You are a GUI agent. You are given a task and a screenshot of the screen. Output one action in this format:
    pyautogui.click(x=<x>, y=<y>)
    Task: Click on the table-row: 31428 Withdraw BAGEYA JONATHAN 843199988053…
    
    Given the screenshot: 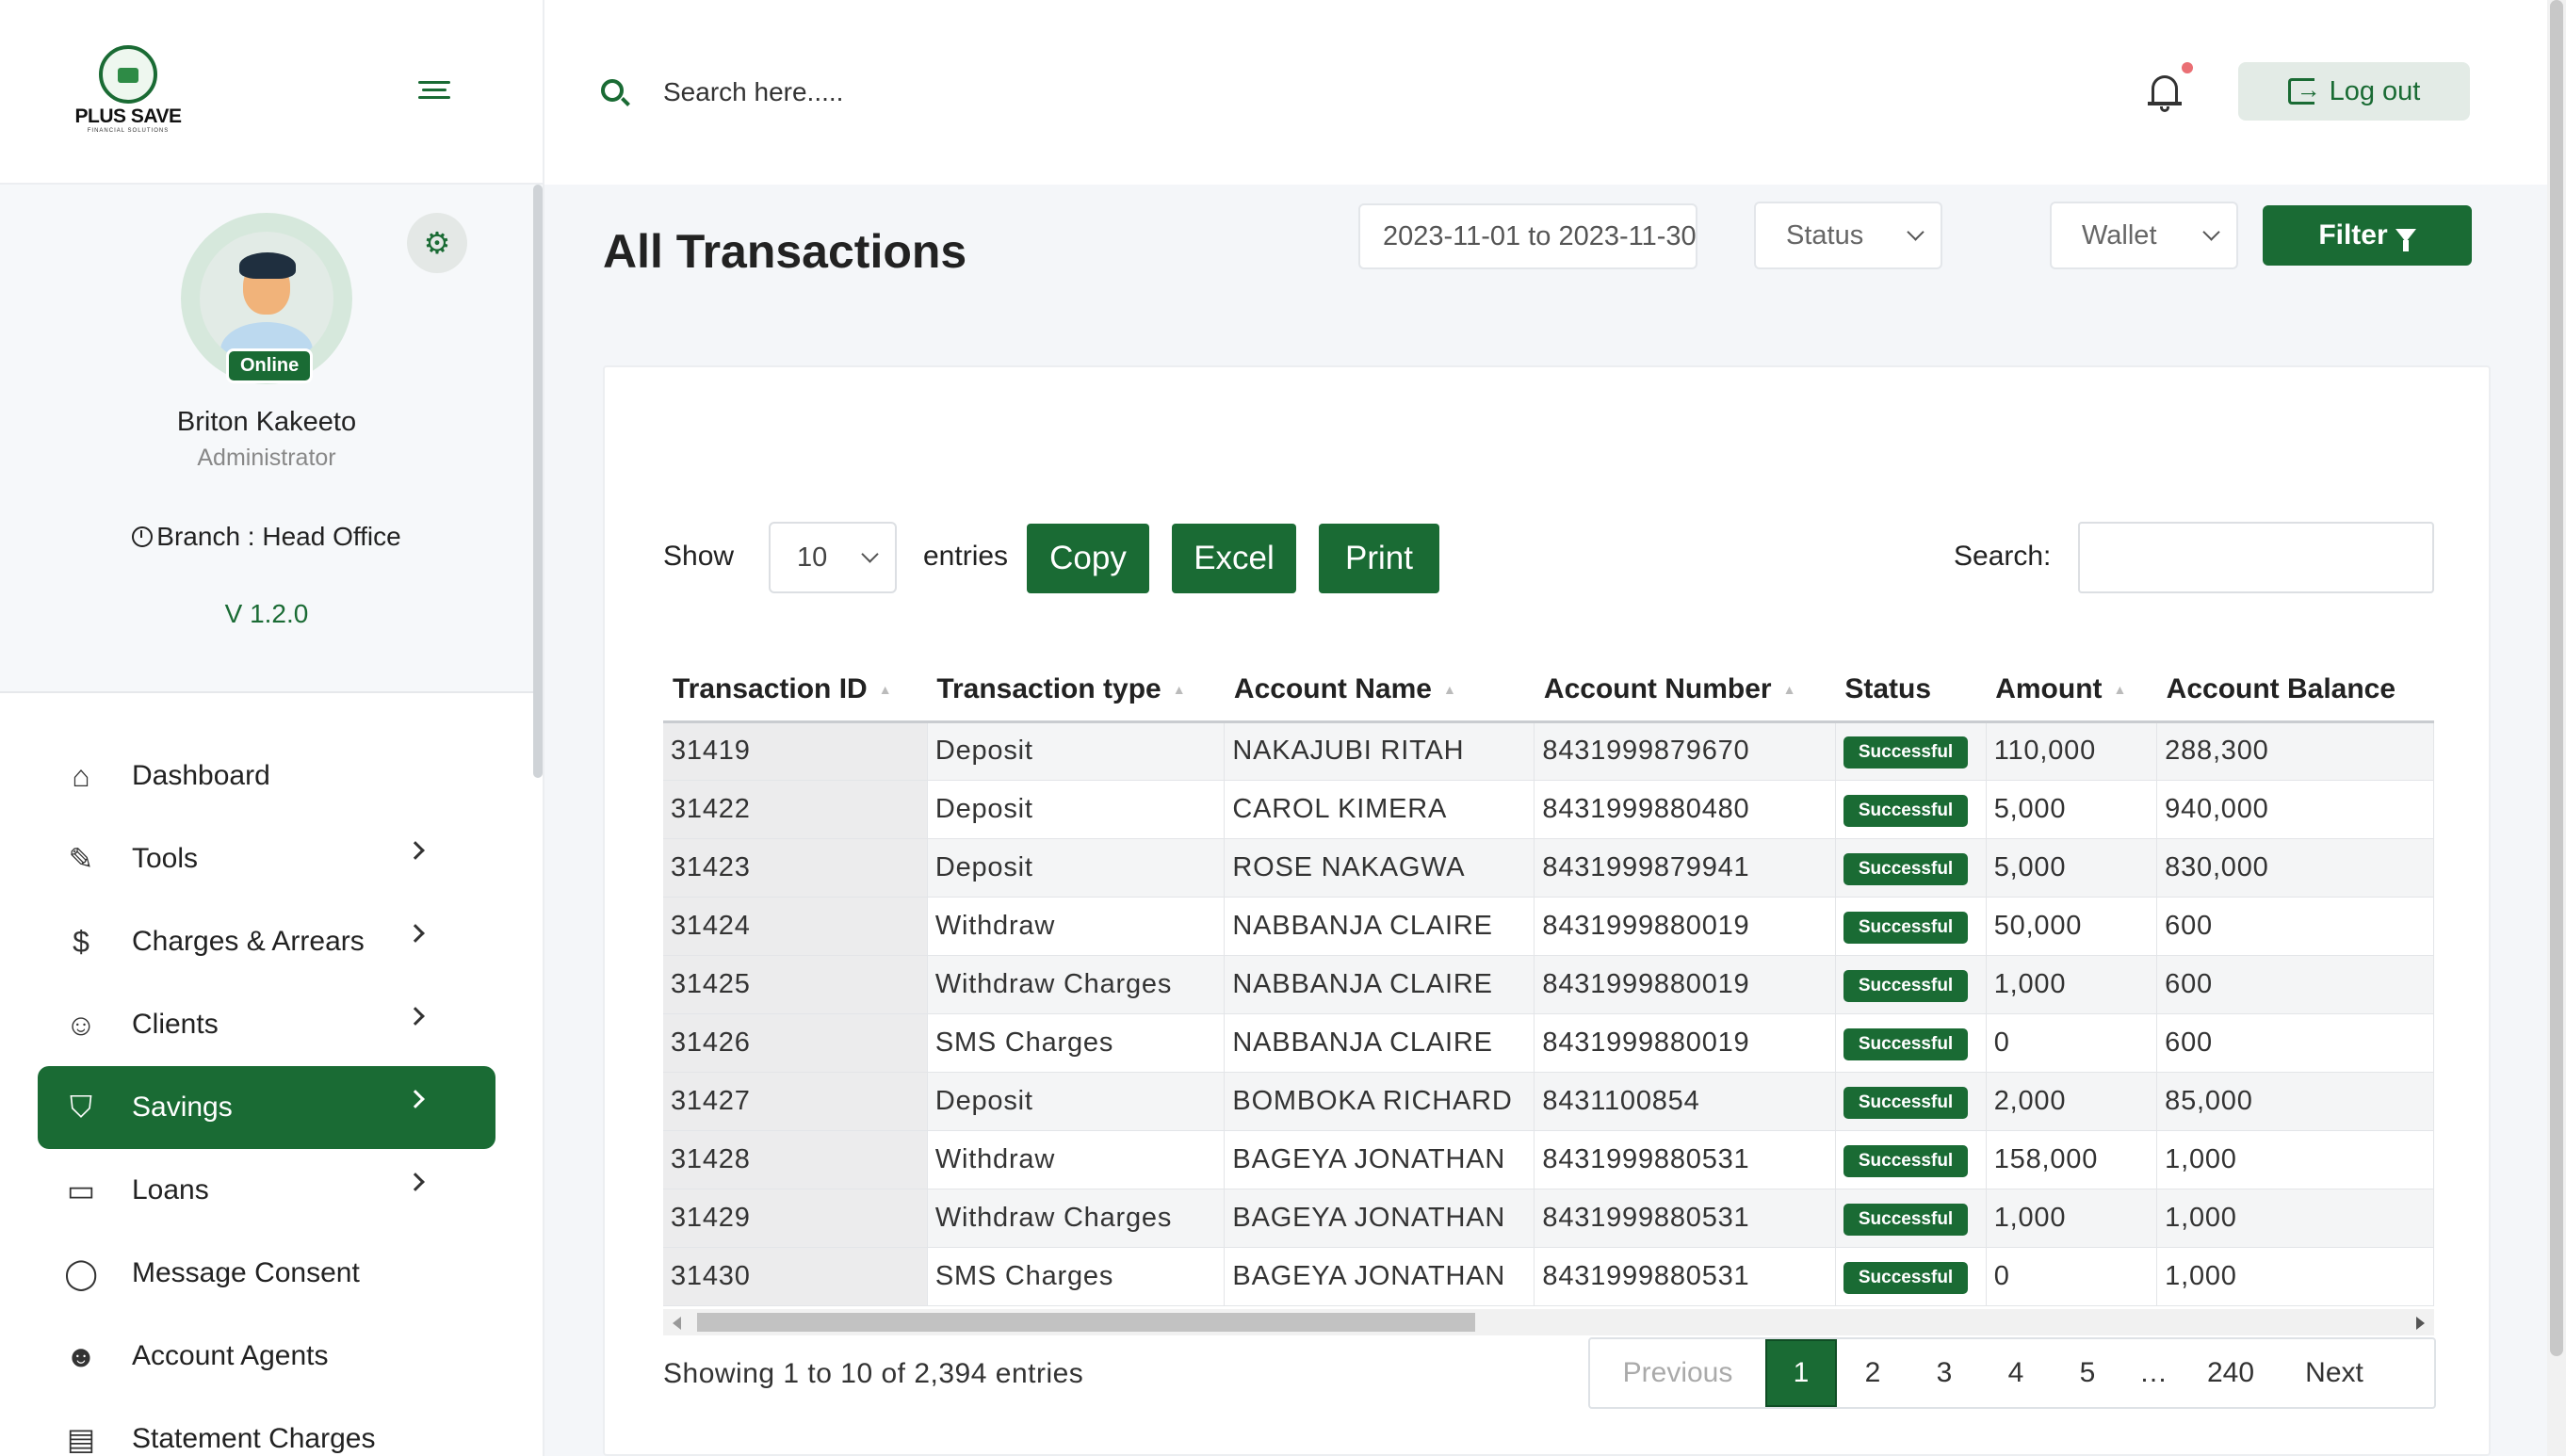 What is the action you would take?
    pyautogui.click(x=1548, y=1159)
    